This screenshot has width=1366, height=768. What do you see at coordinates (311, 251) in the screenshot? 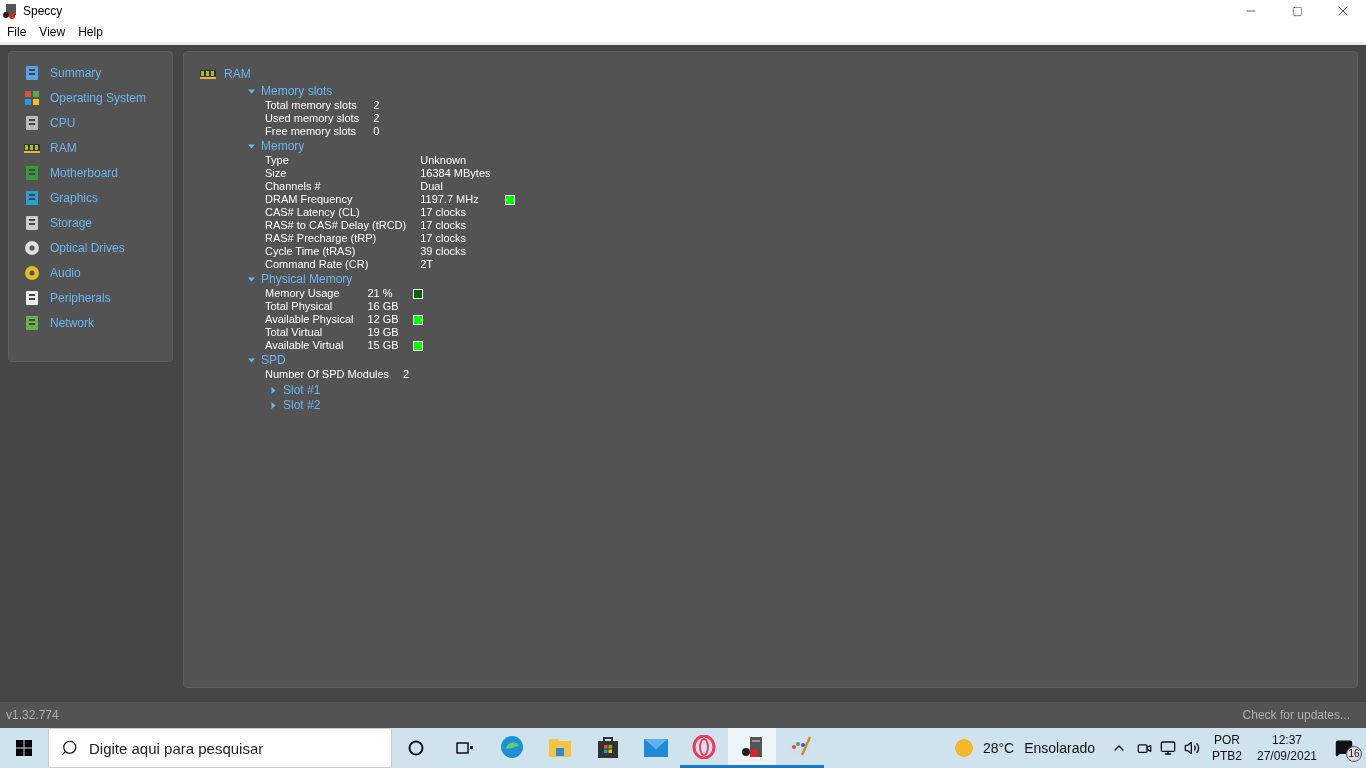
I see `property-label: Cycle Time (tRAS)` at bounding box center [311, 251].